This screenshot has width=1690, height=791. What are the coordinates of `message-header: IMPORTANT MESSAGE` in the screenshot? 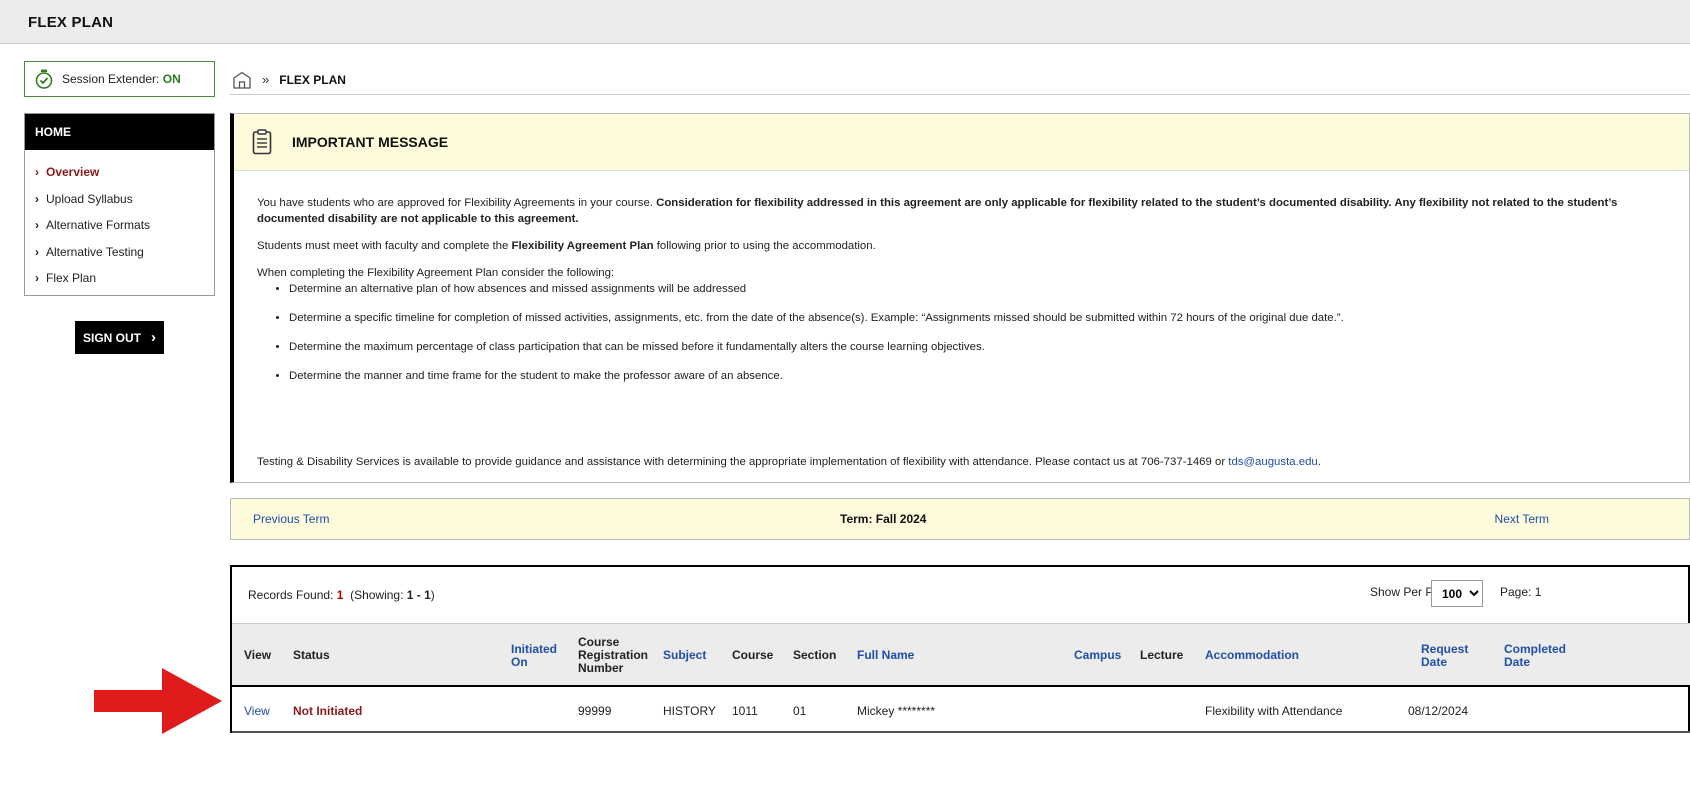 It's located at (961, 142).